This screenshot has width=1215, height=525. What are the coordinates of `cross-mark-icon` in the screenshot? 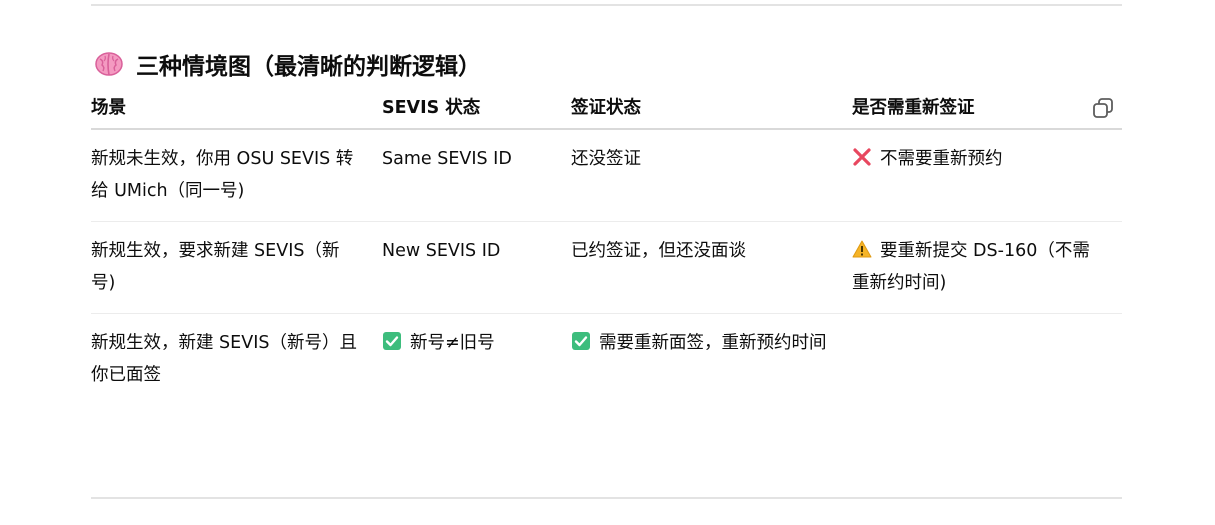 It's located at (862, 157).